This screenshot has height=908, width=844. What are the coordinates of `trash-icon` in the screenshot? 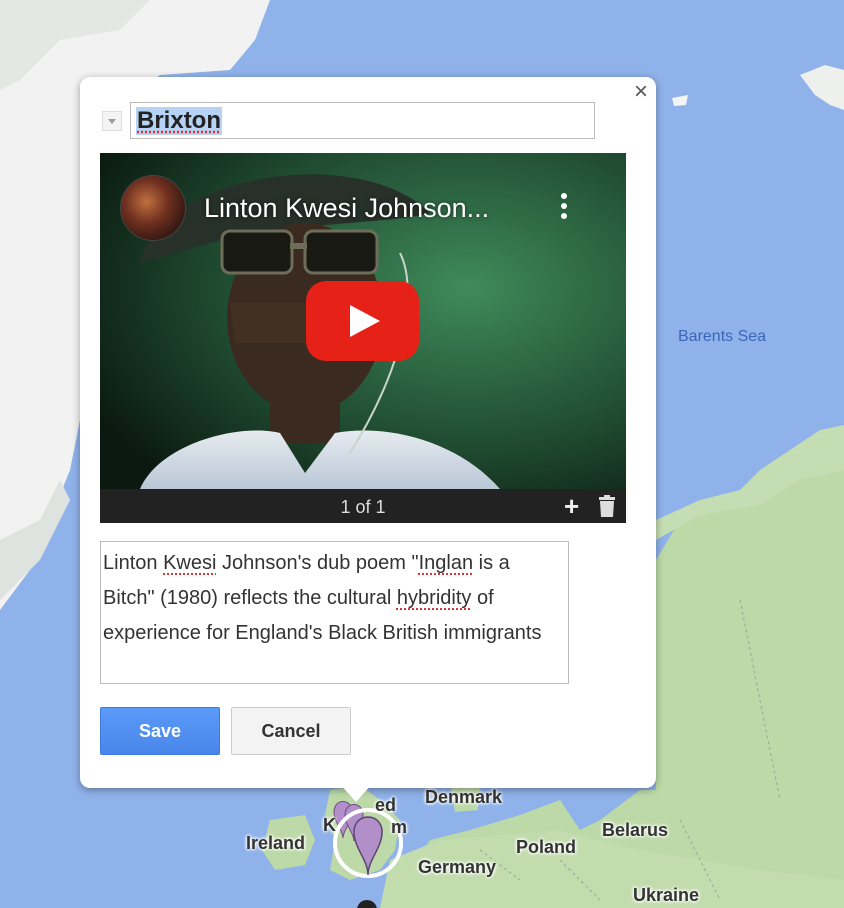 It's located at (607, 506).